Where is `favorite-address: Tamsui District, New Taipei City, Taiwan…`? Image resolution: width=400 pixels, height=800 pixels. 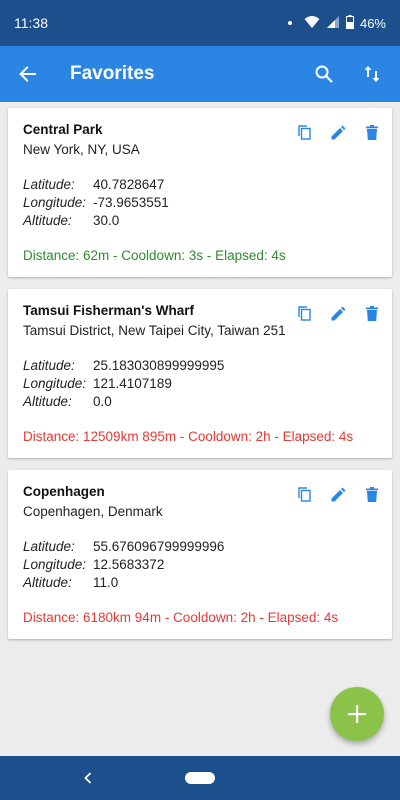
favorite-address: Tamsui District, New Taipei City, Taiwan… is located at coordinates (154, 330).